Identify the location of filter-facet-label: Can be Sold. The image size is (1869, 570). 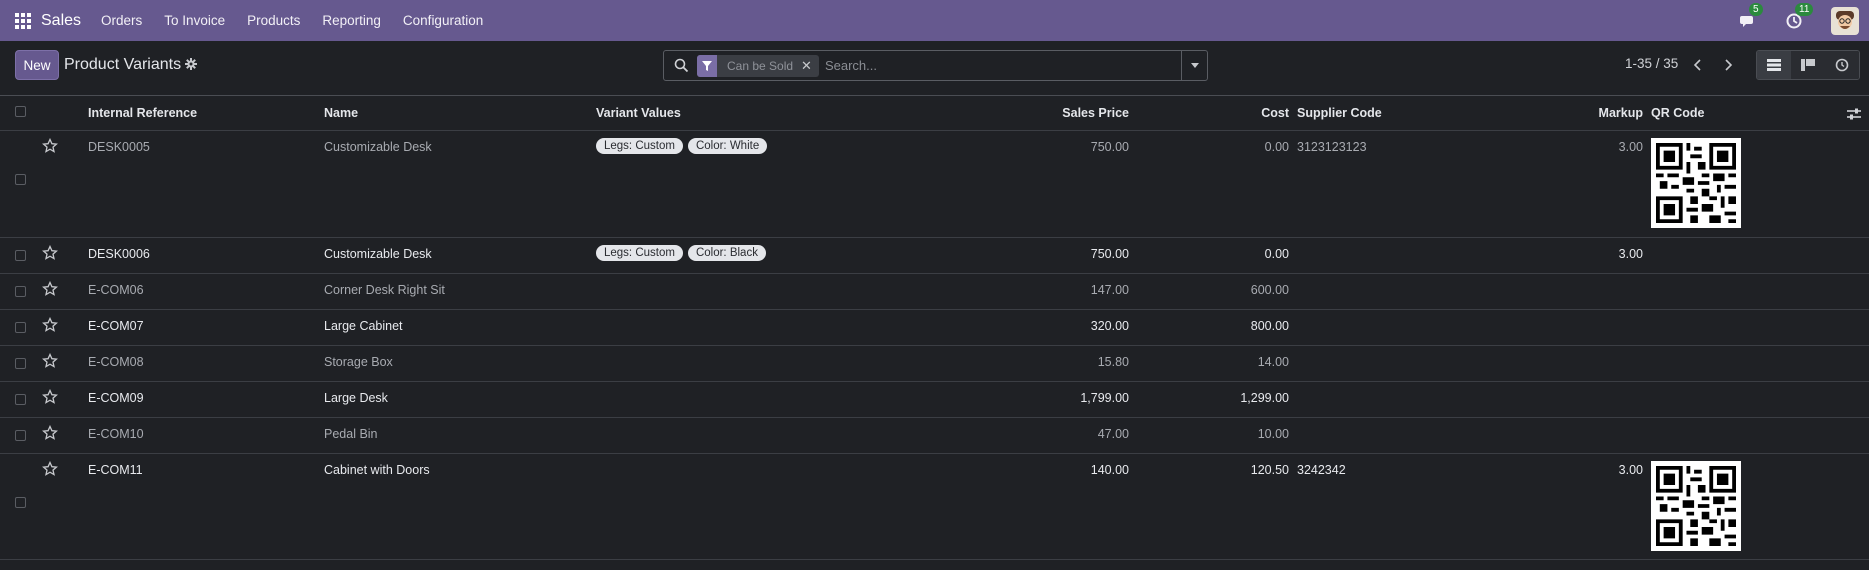
(760, 65).